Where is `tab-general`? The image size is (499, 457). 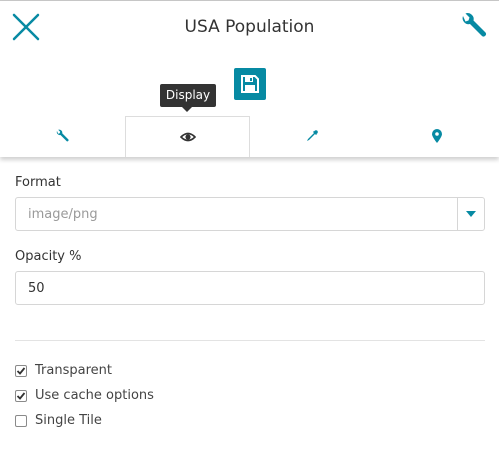 tab-general is located at coordinates (62, 136).